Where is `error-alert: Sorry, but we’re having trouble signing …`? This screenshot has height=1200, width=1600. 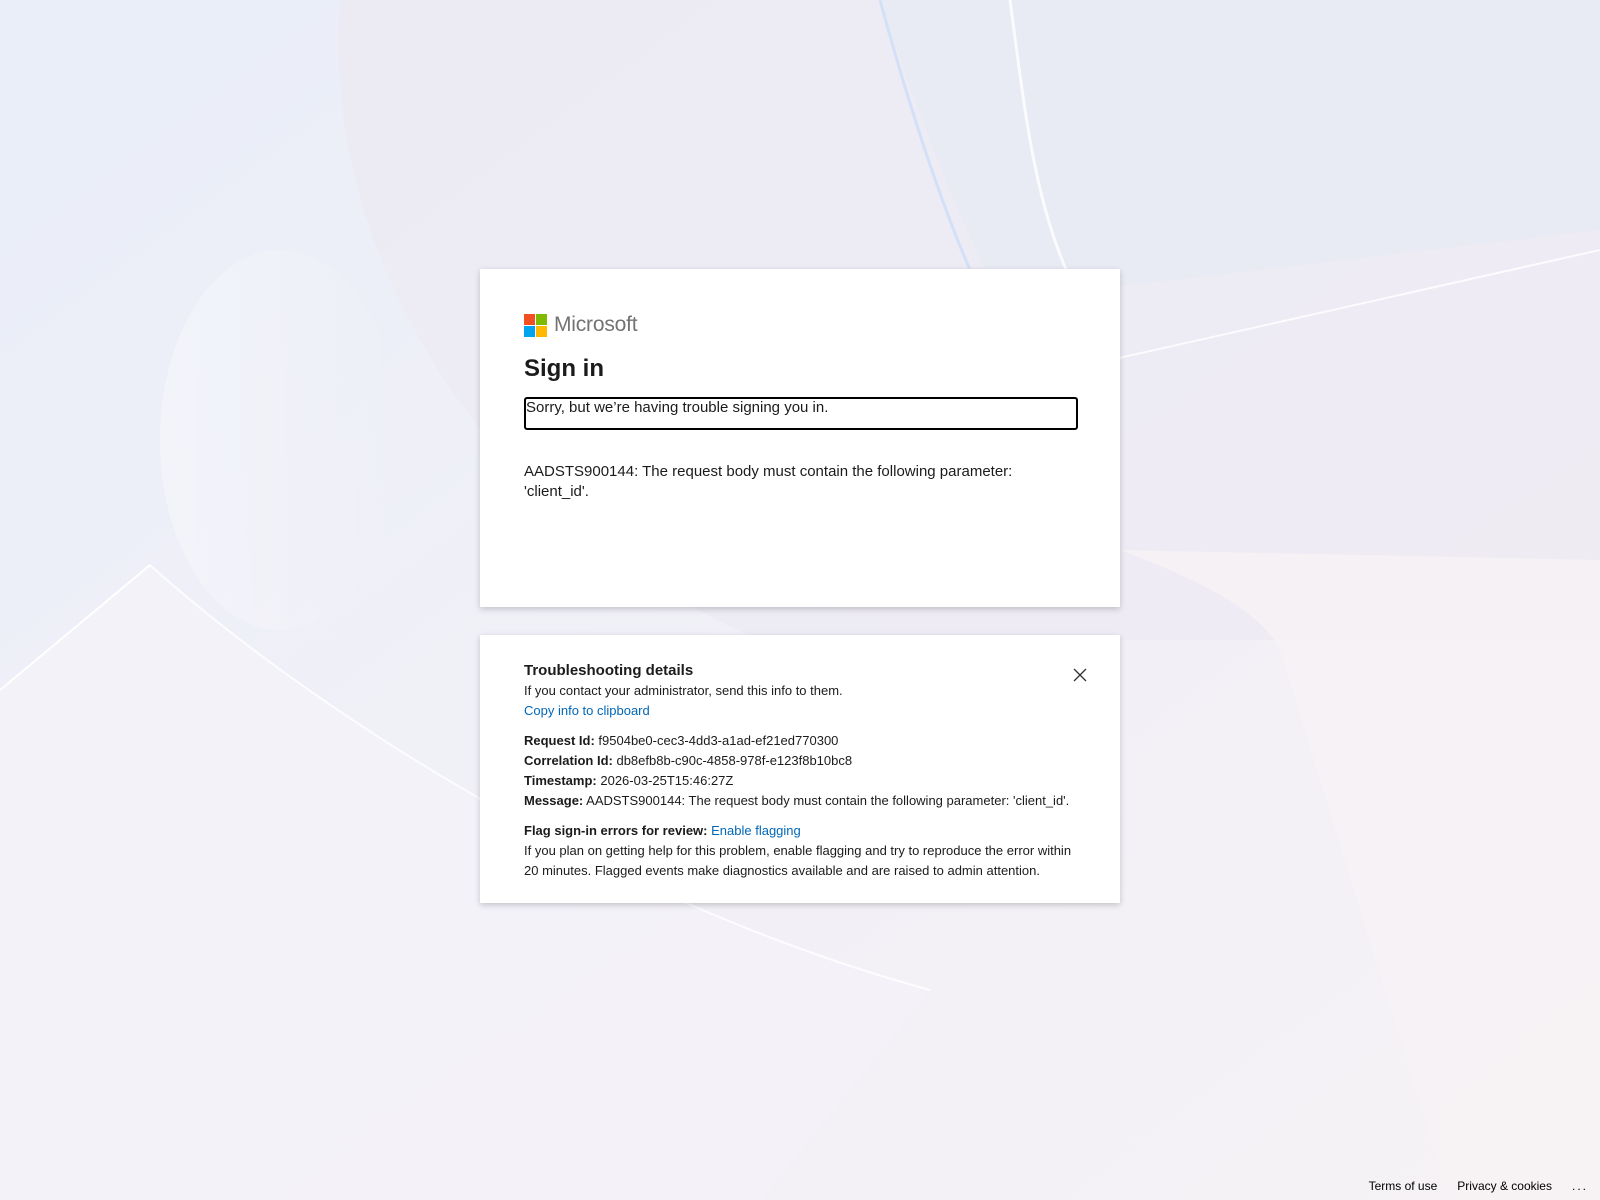
error-alert: Sorry, but we’re having trouble signing … is located at coordinates (801, 413).